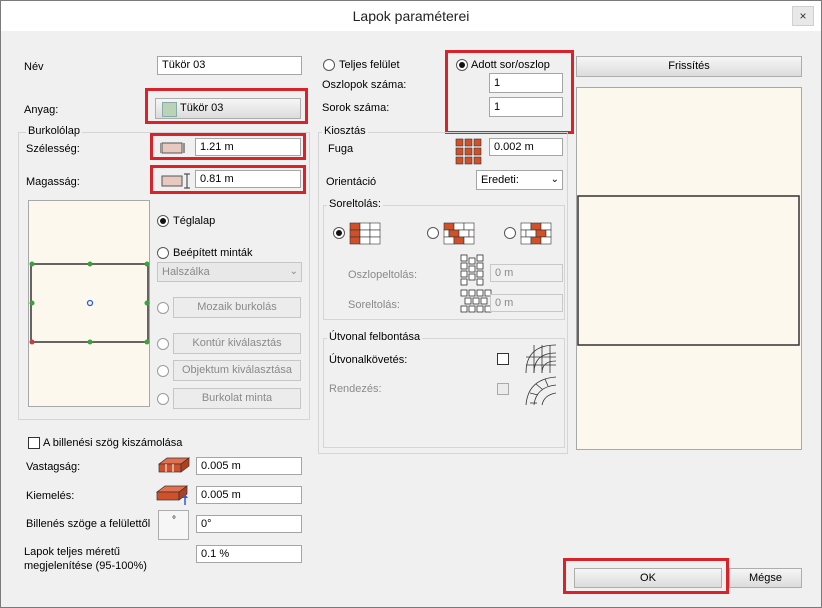  I want to click on dialog-title: Lapok paraméterei, so click(411, 16).